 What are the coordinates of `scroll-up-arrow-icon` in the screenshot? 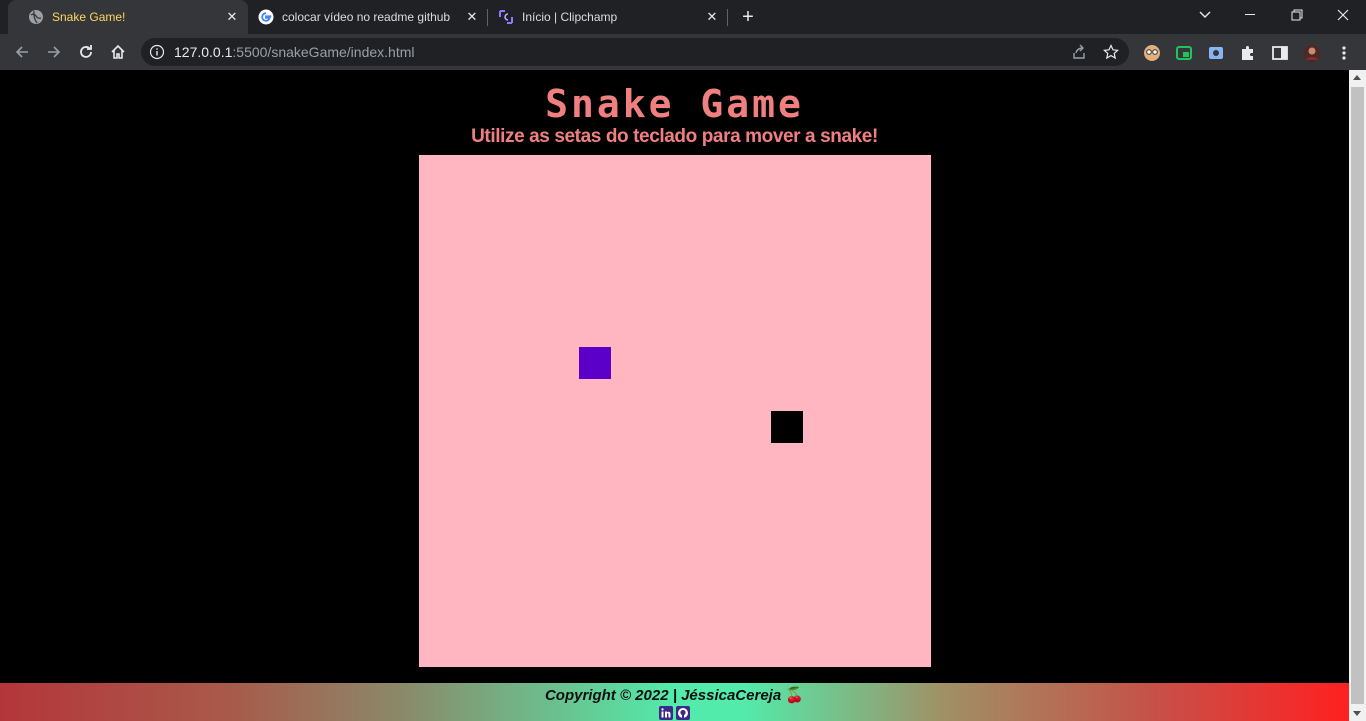 It's located at (1357, 77).